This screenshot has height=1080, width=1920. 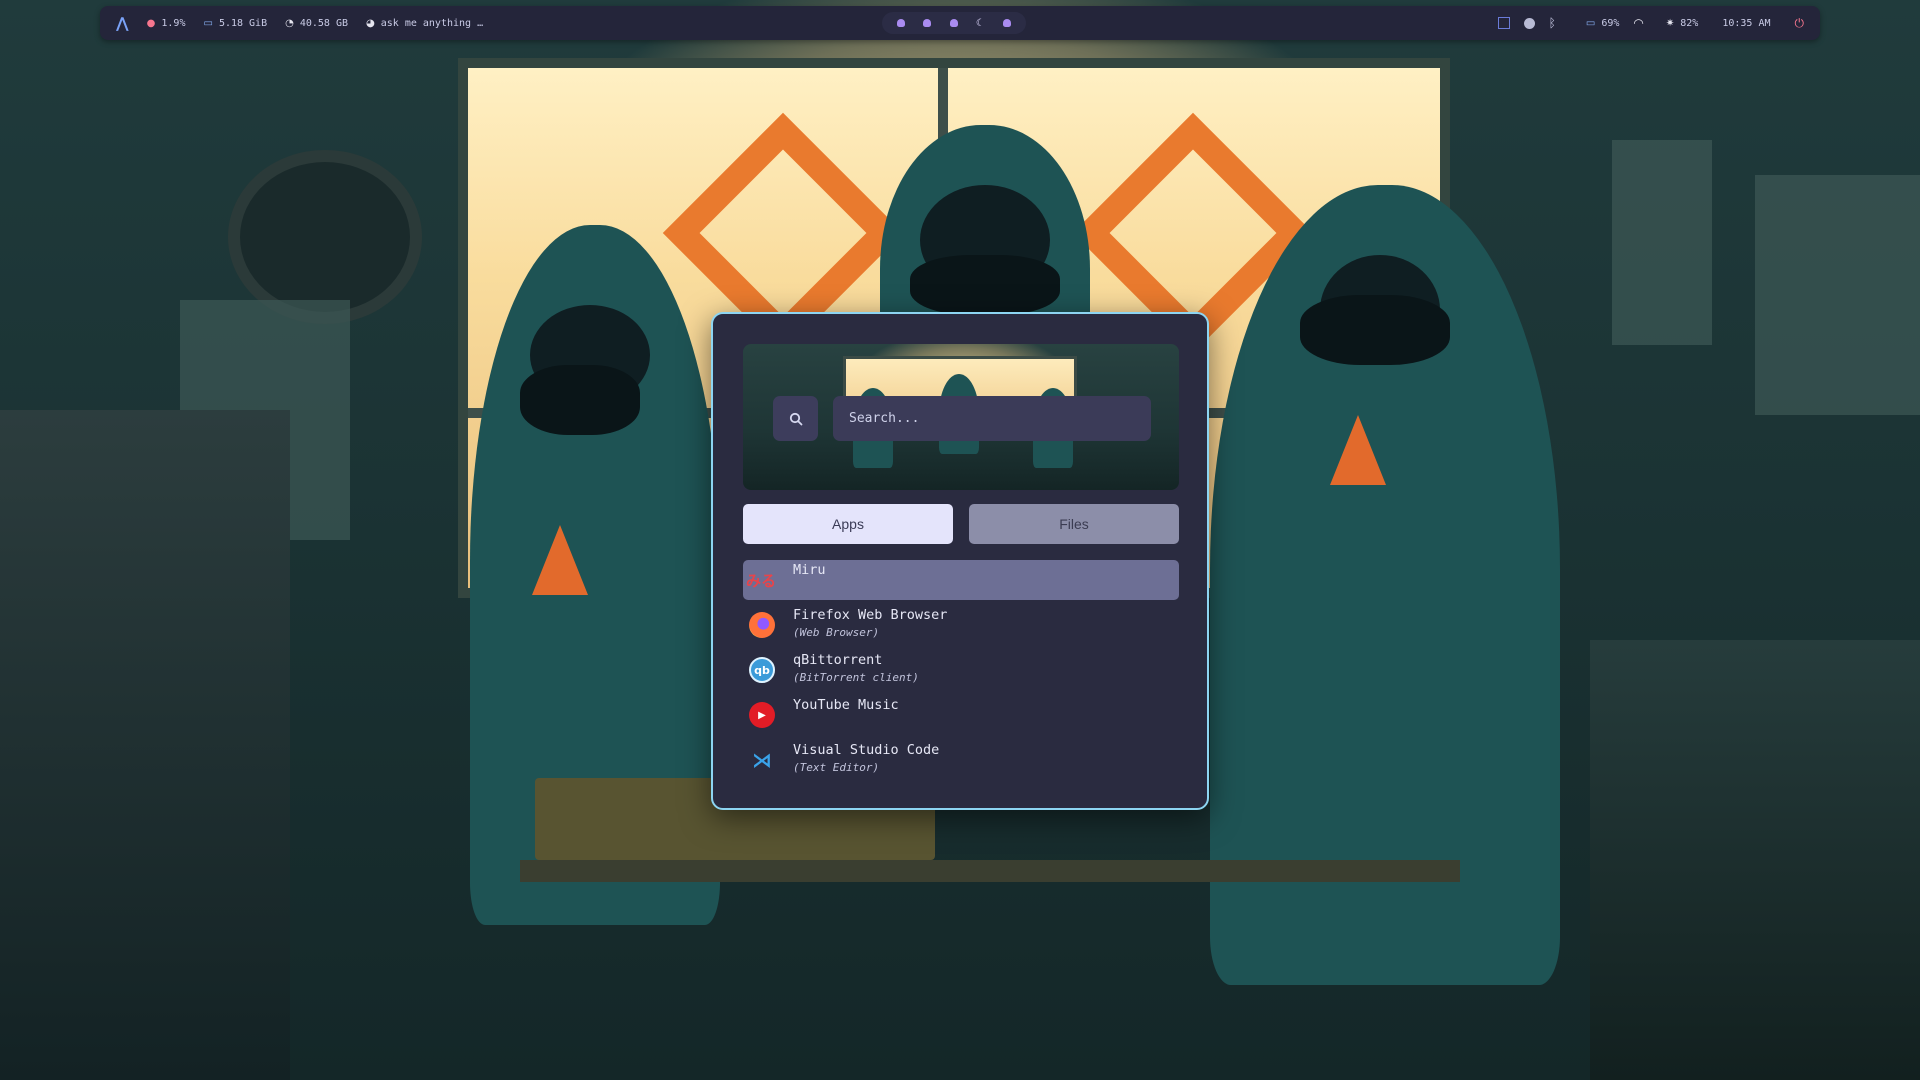 What do you see at coordinates (762, 625) in the screenshot?
I see `firefox-icon` at bounding box center [762, 625].